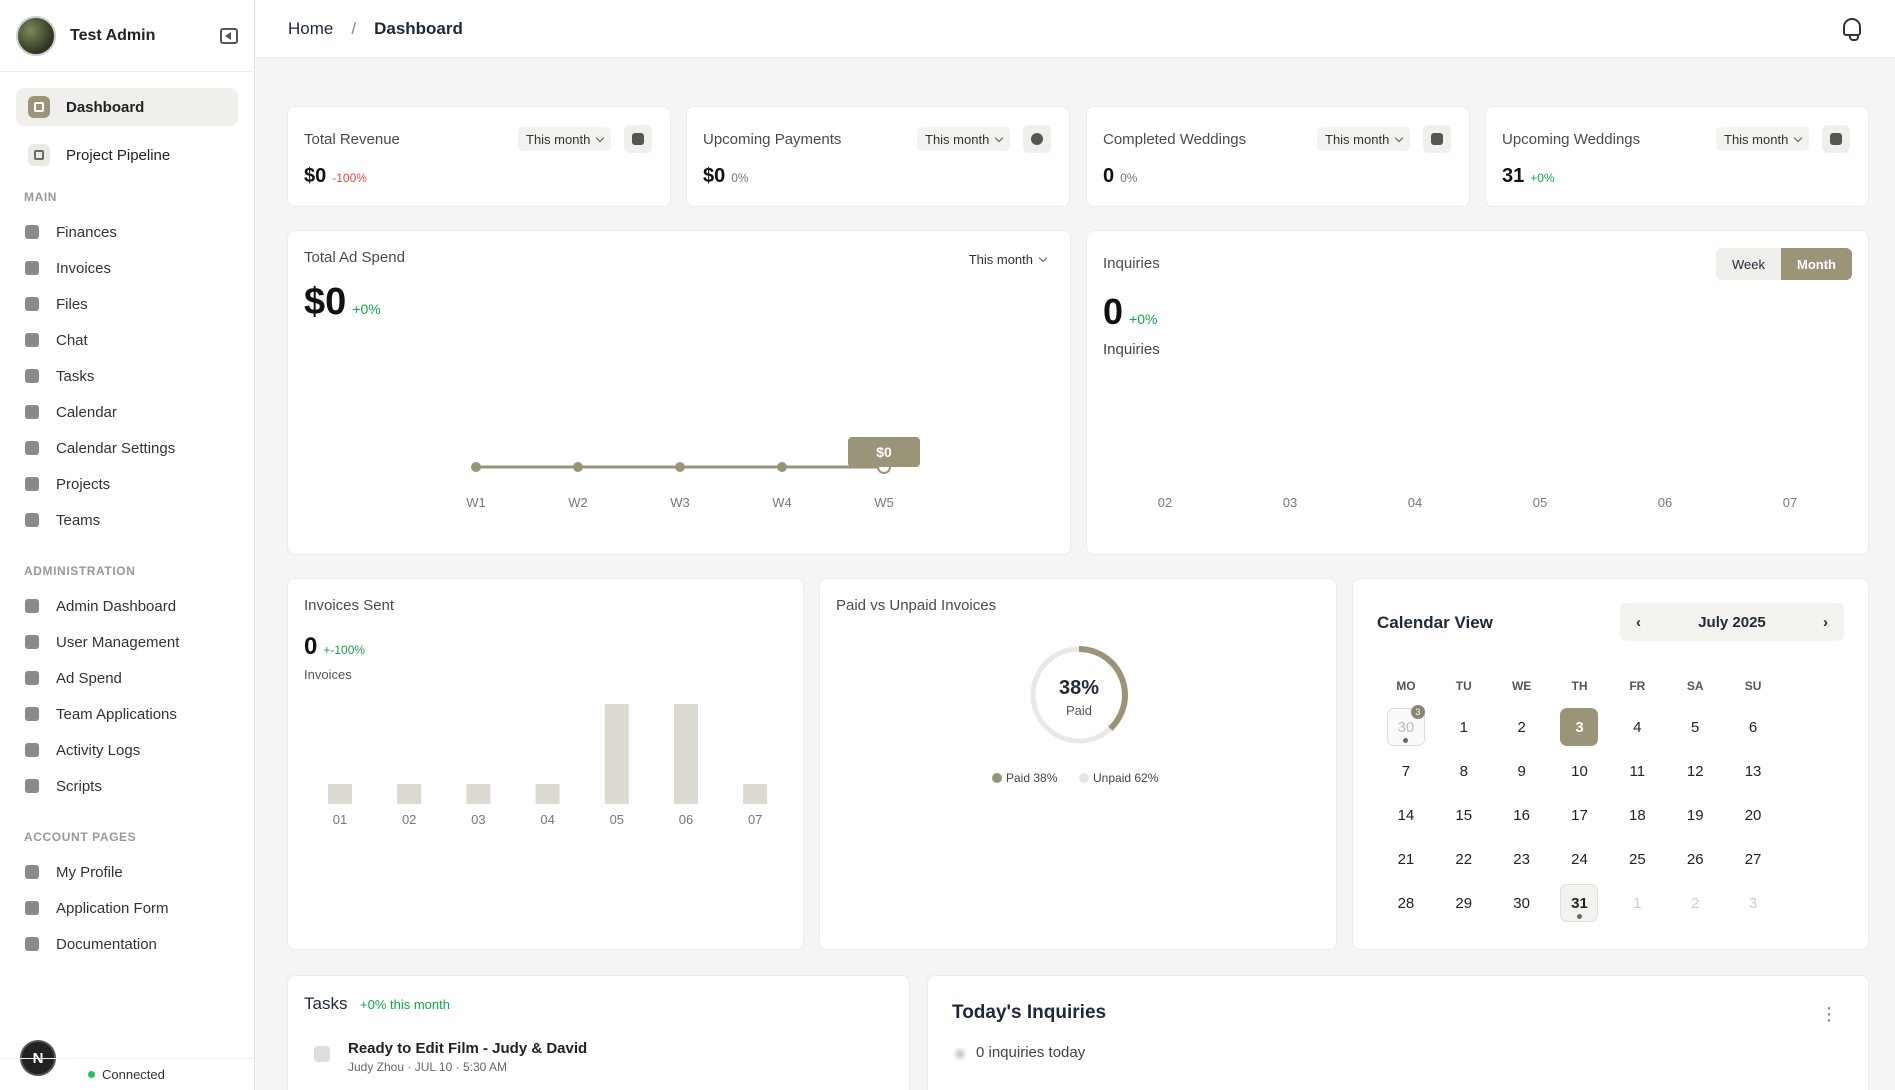 The width and height of the screenshot is (1895, 1090). What do you see at coordinates (1638, 622) in the screenshot?
I see `prev-month-button: ‹` at bounding box center [1638, 622].